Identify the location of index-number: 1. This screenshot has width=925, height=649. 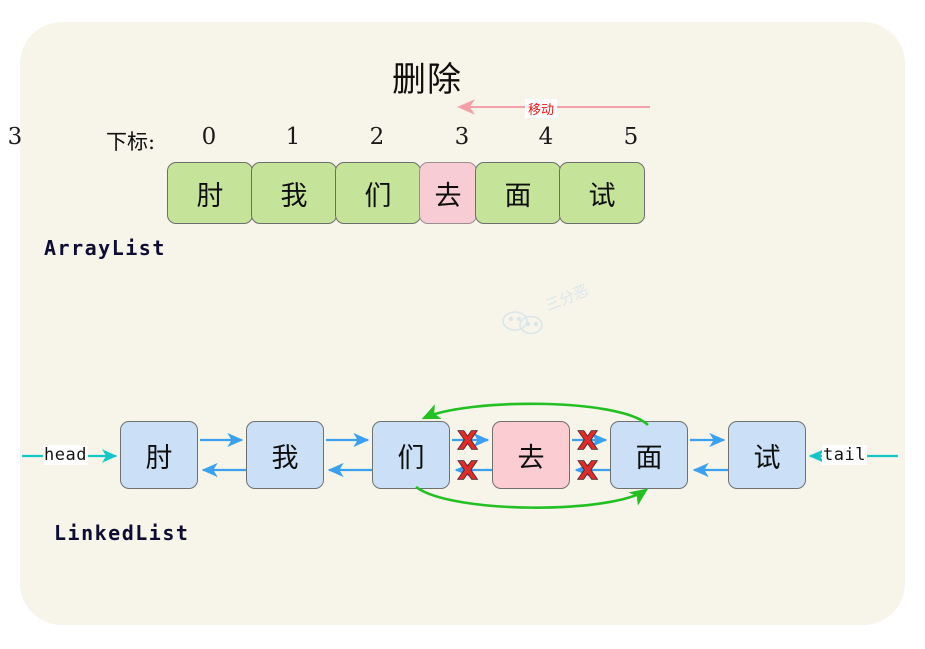
(293, 137).